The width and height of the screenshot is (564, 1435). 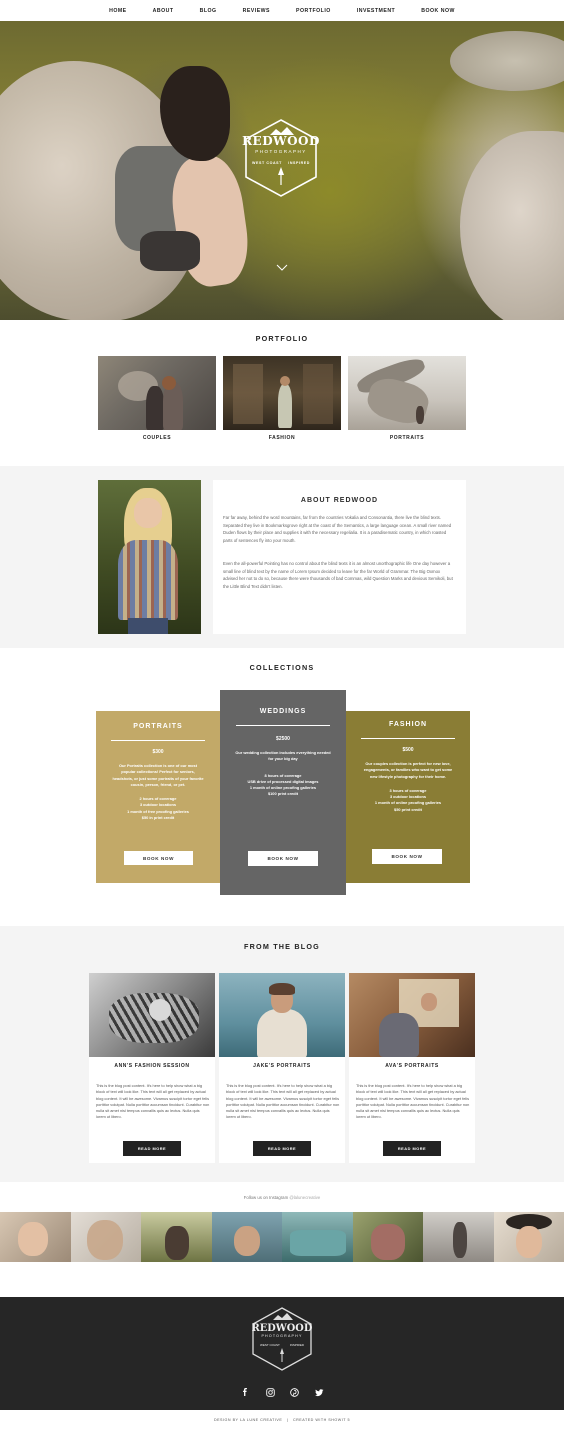 What do you see at coordinates (282, 1328) in the screenshot?
I see `footer-logo-name: REDWOOD` at bounding box center [282, 1328].